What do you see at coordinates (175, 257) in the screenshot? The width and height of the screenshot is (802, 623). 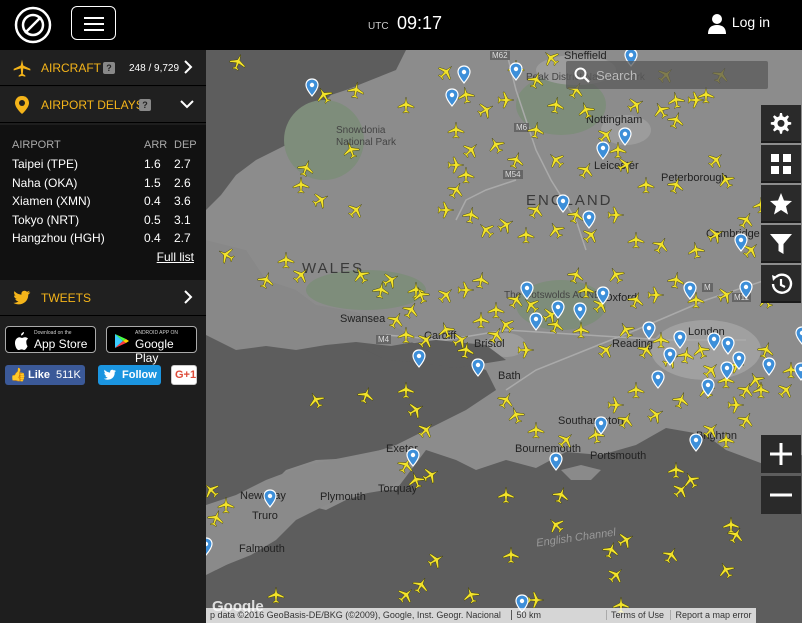 I see `full-list-link: Full list` at bounding box center [175, 257].